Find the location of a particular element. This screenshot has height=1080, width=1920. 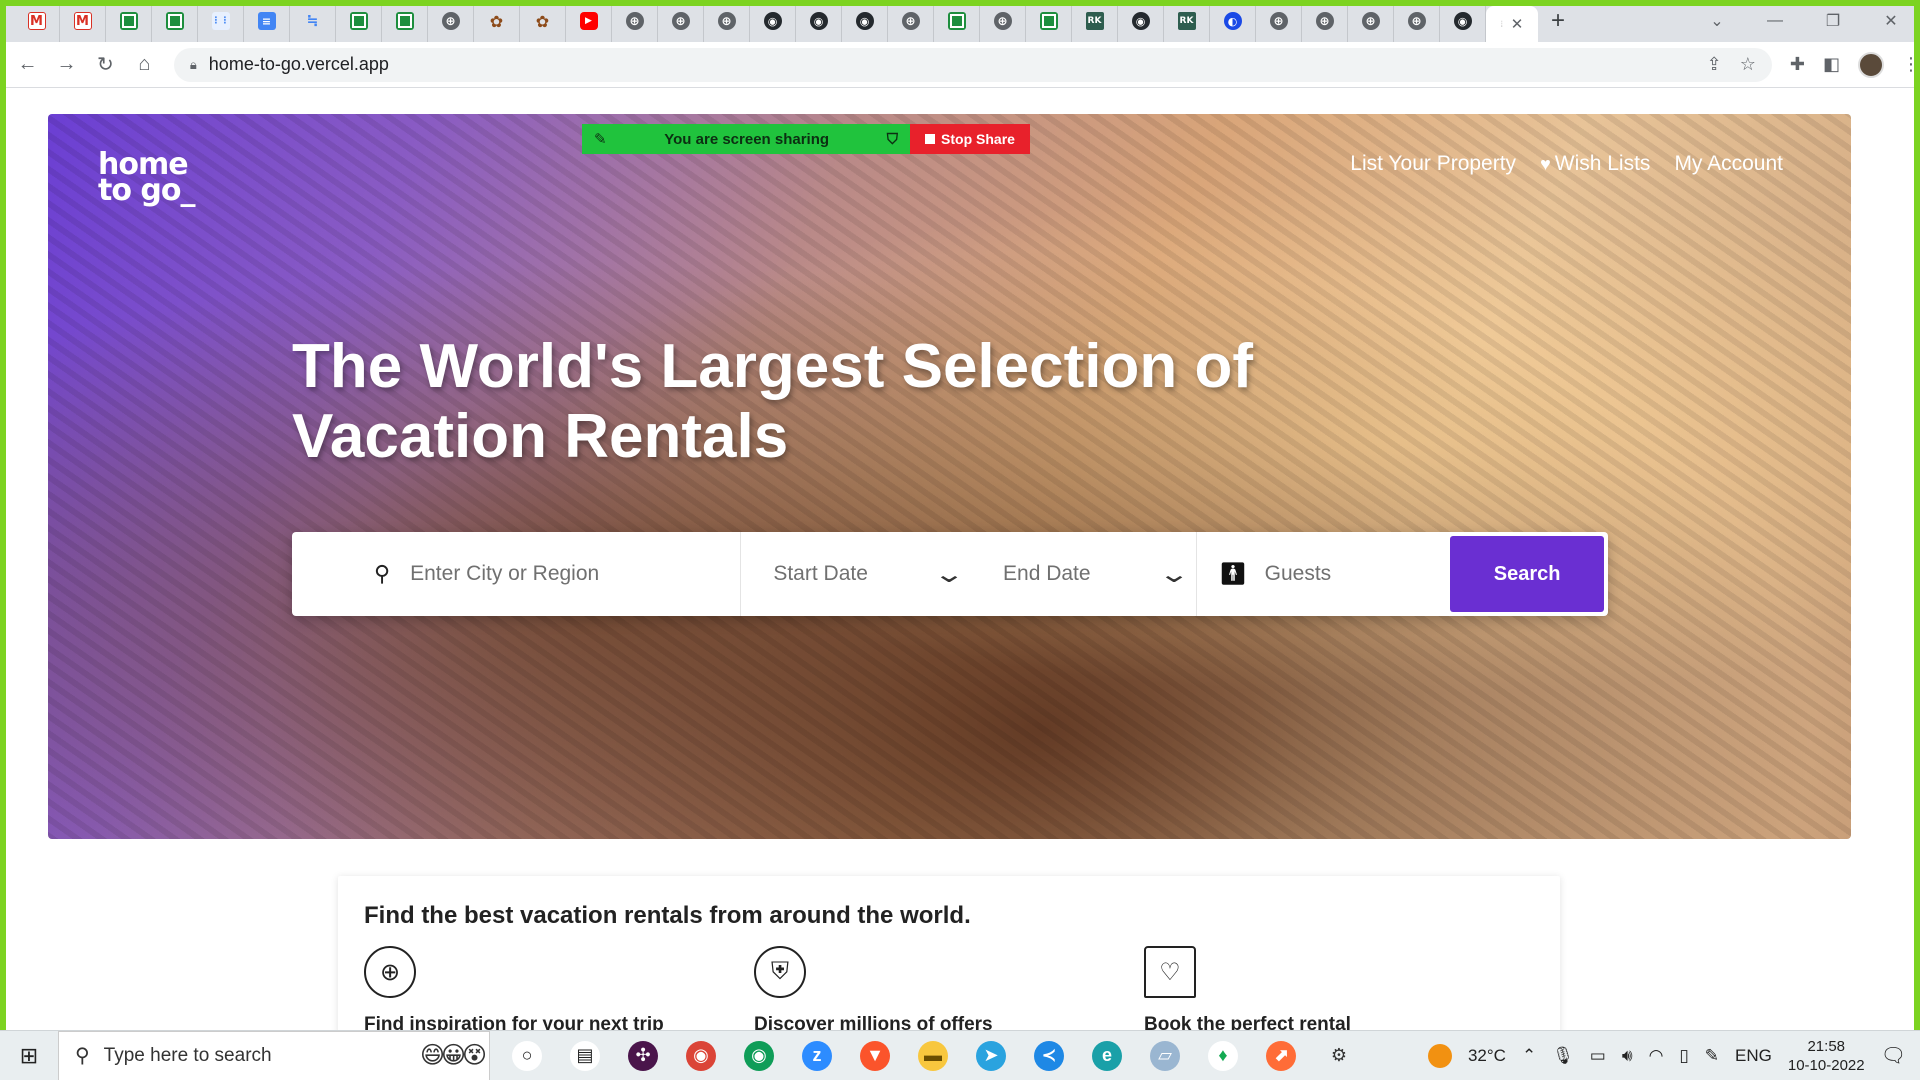

guests-placeholder: Guests is located at coordinates (1298, 573).